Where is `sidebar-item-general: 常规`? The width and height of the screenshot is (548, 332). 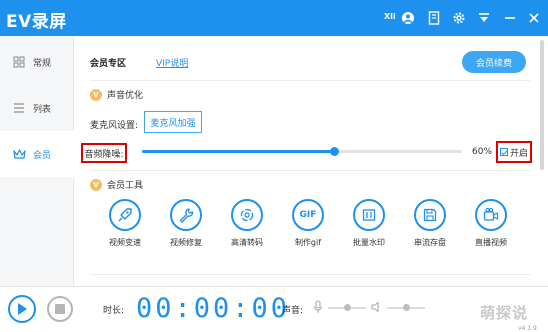 sidebar-item-general: 常规 is located at coordinates (37, 62).